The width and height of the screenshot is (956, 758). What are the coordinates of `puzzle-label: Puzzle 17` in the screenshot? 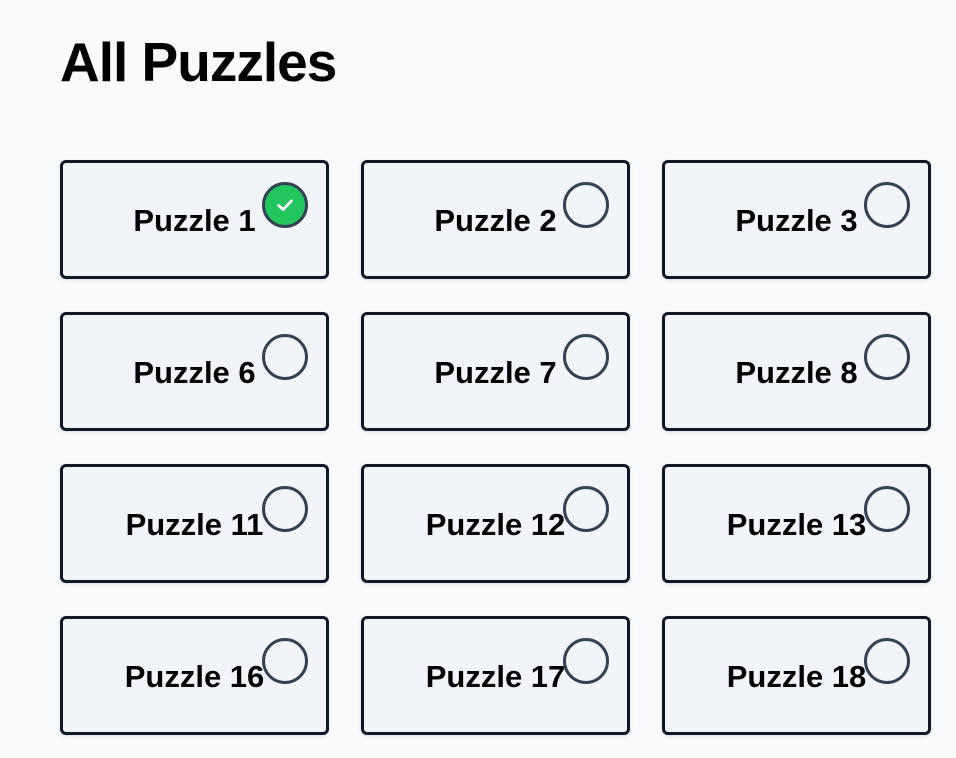 It's located at (495, 676).